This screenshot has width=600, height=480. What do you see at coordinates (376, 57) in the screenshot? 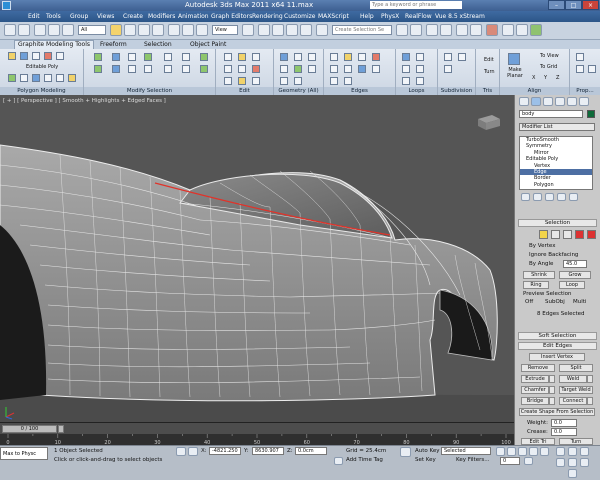
I see `remove-edges-icon` at bounding box center [376, 57].